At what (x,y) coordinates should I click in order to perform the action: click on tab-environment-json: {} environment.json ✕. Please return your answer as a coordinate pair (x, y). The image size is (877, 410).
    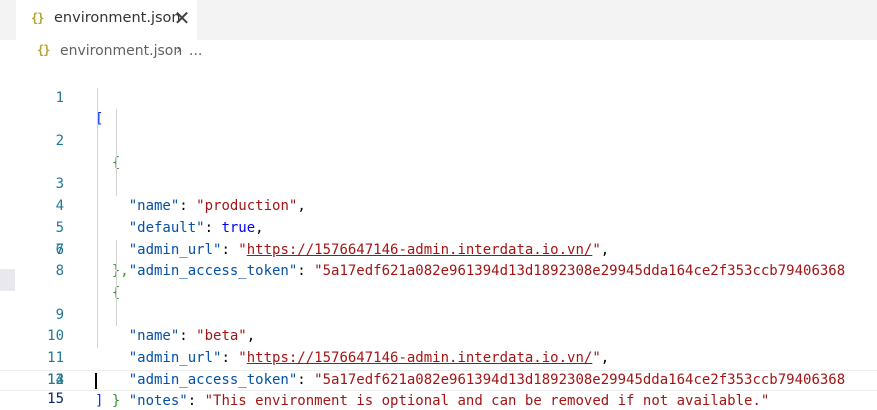
    Looking at the image, I should click on (106, 20).